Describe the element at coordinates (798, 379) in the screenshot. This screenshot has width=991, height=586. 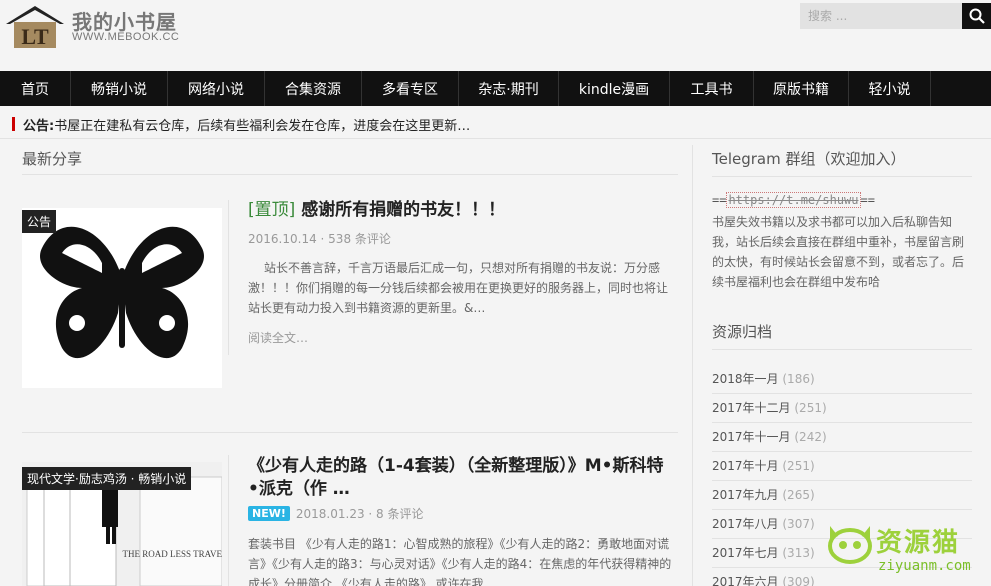
I see `archive-count: (186)` at that location.